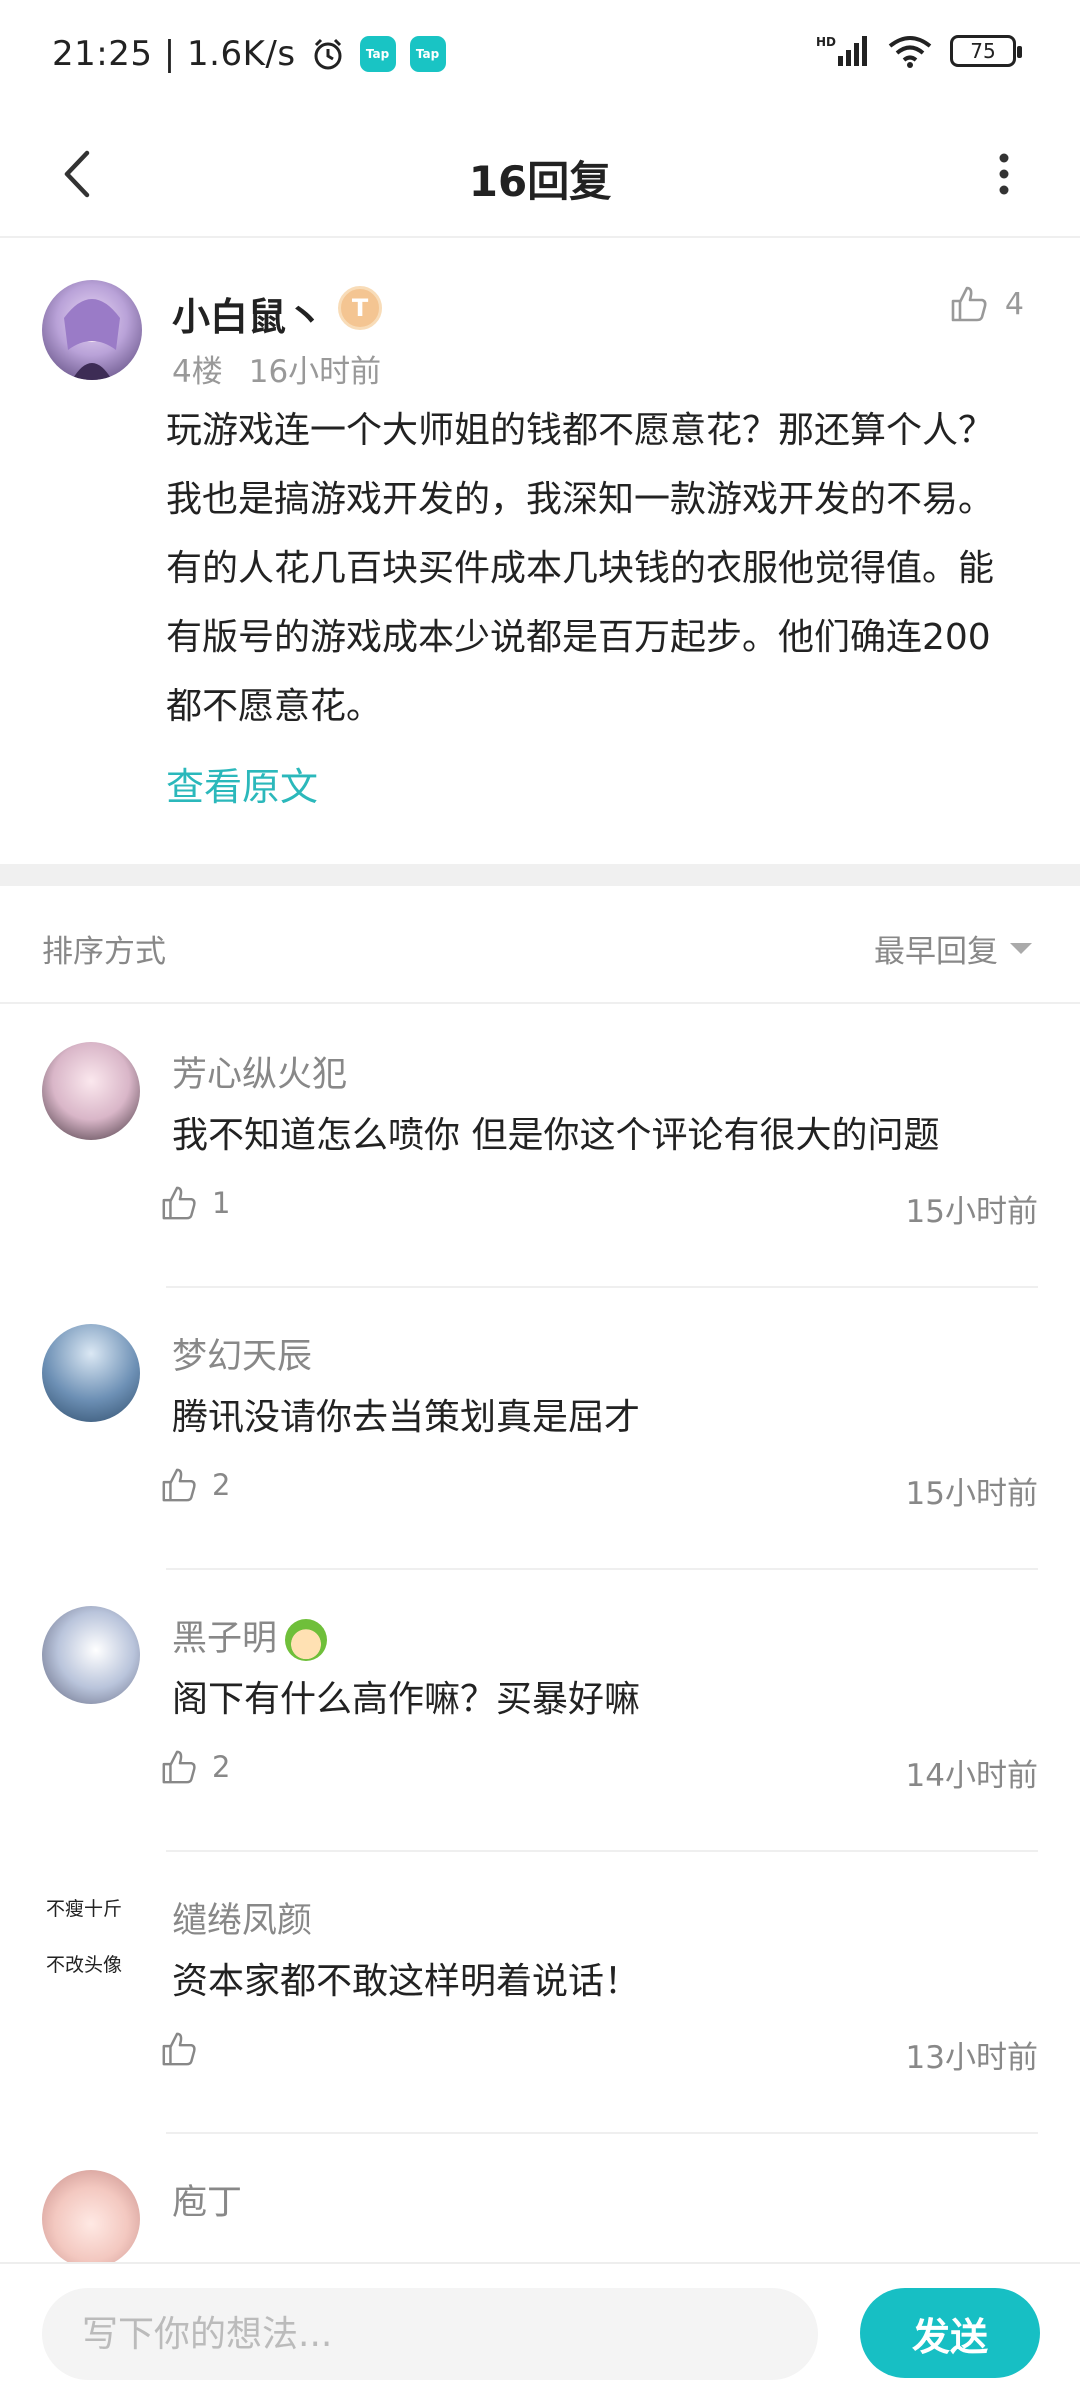  What do you see at coordinates (1004, 174) in the screenshot?
I see `more-options-icon` at bounding box center [1004, 174].